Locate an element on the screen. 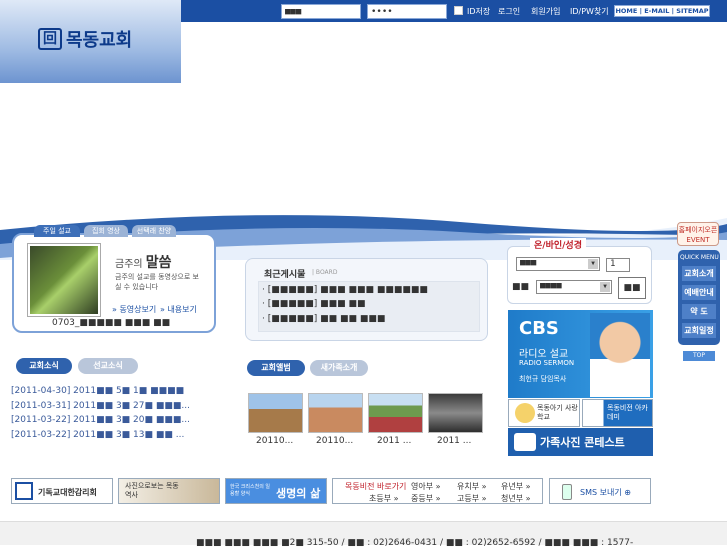 This screenshot has width=727, height=548. cbs-radio-title: 라디오 설교 is located at coordinates (544, 354).